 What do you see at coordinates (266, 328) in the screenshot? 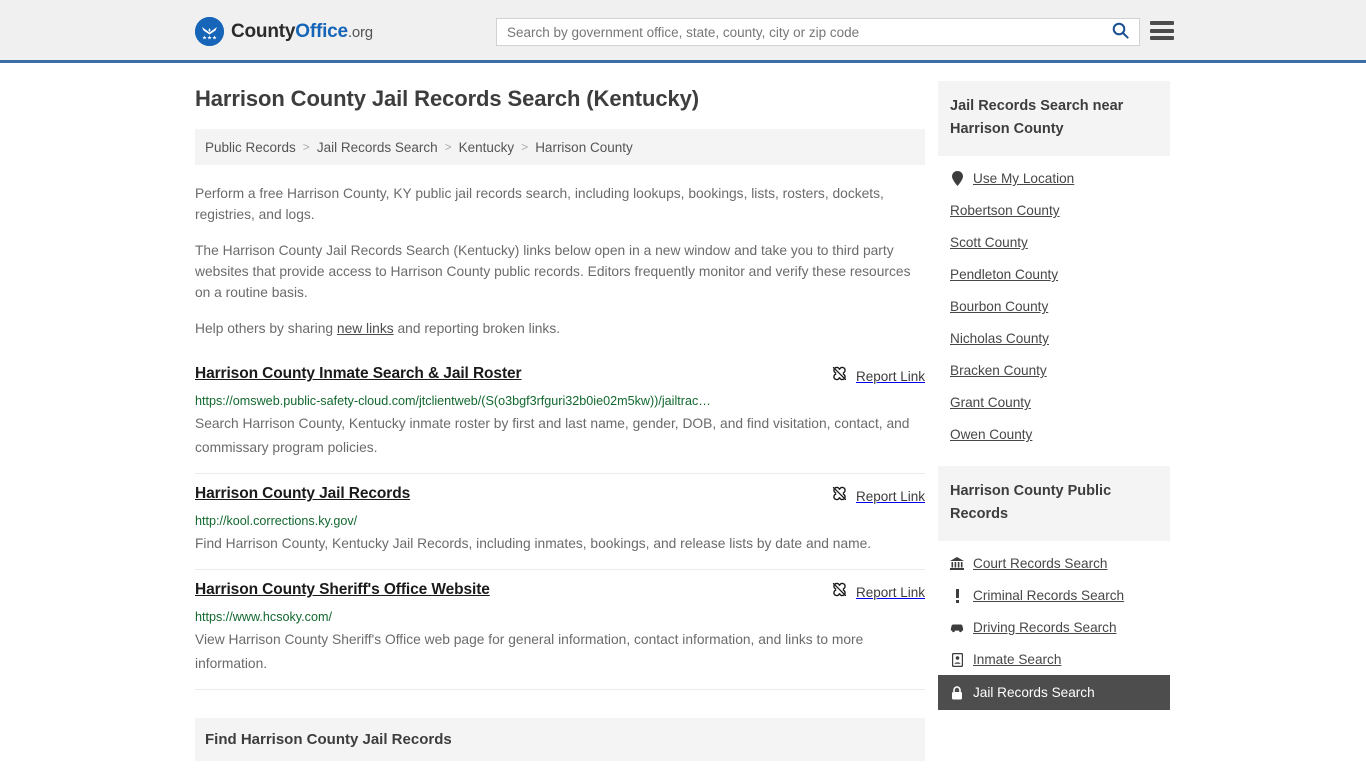
I see `intro-p3-before: Help others by sharing` at bounding box center [266, 328].